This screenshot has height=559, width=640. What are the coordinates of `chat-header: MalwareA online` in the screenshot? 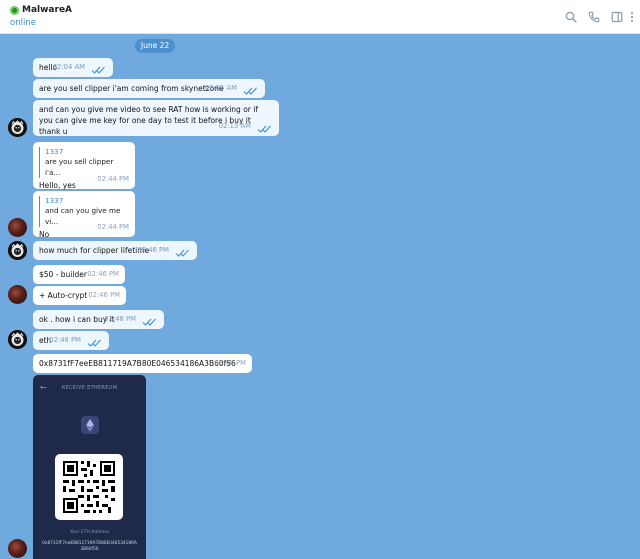 It's located at (320, 17).